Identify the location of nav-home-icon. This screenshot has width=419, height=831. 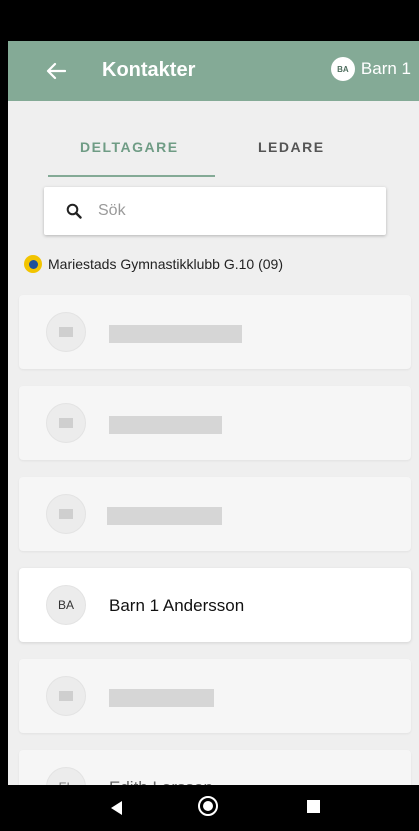
(208, 806).